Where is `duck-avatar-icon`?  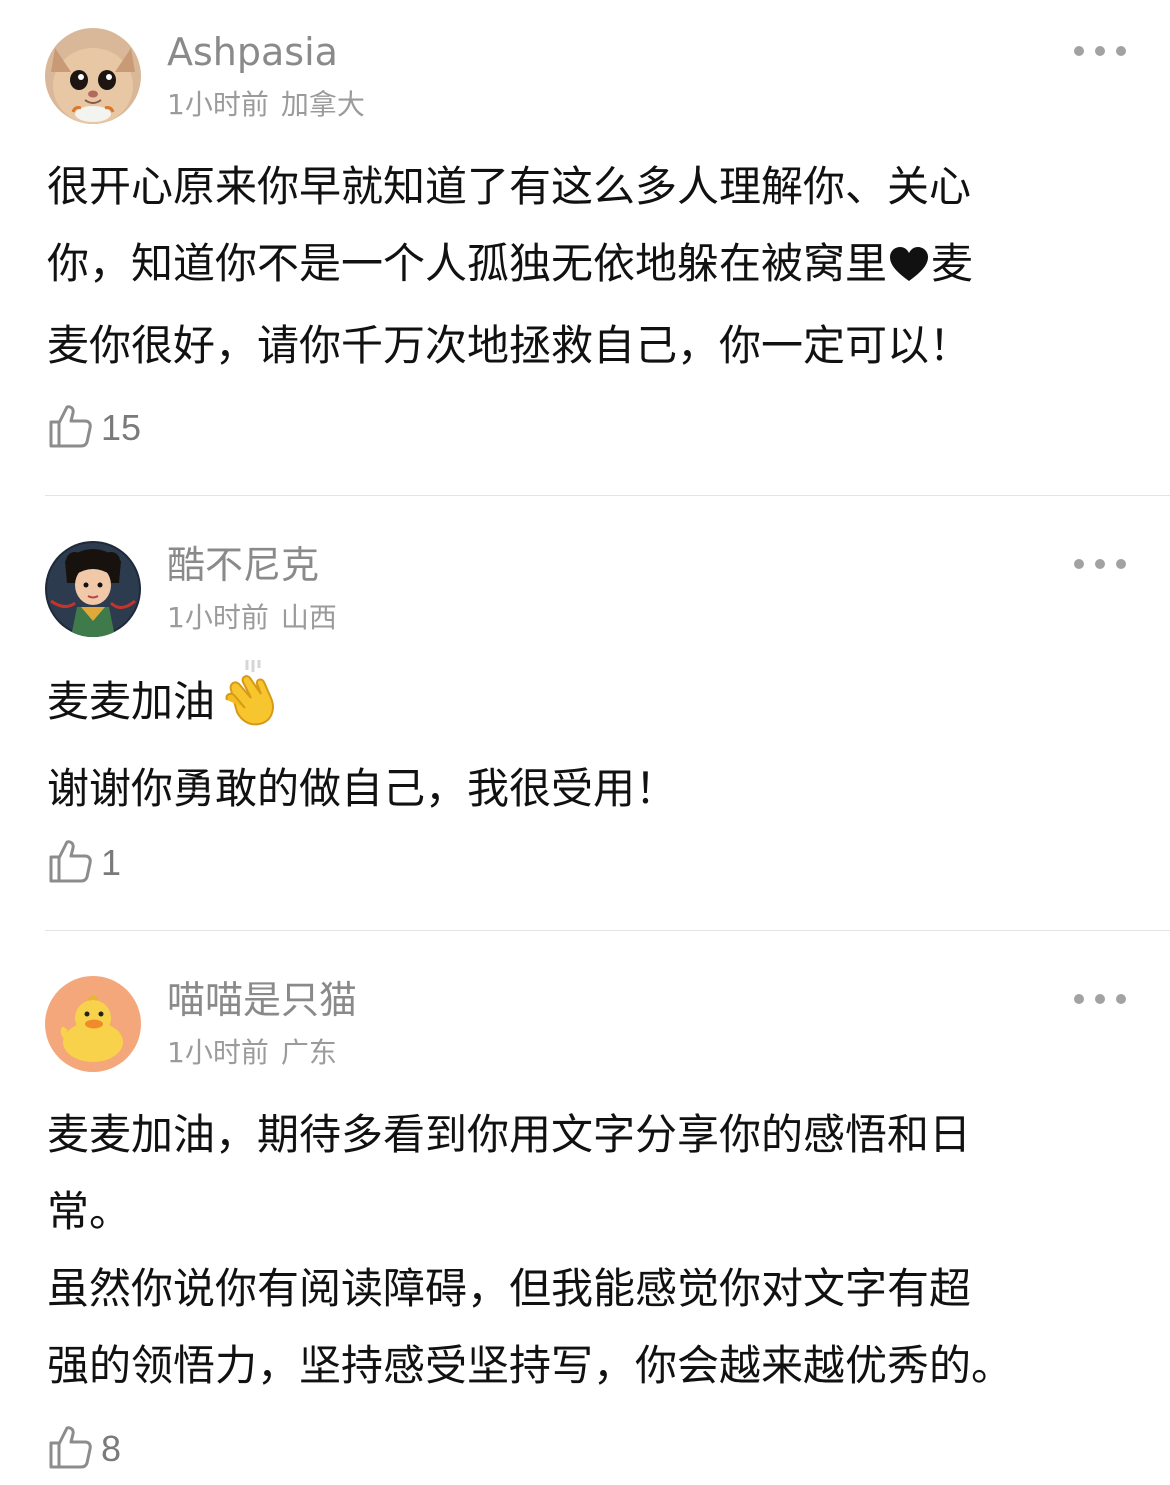
duck-avatar-icon is located at coordinates (93, 1024).